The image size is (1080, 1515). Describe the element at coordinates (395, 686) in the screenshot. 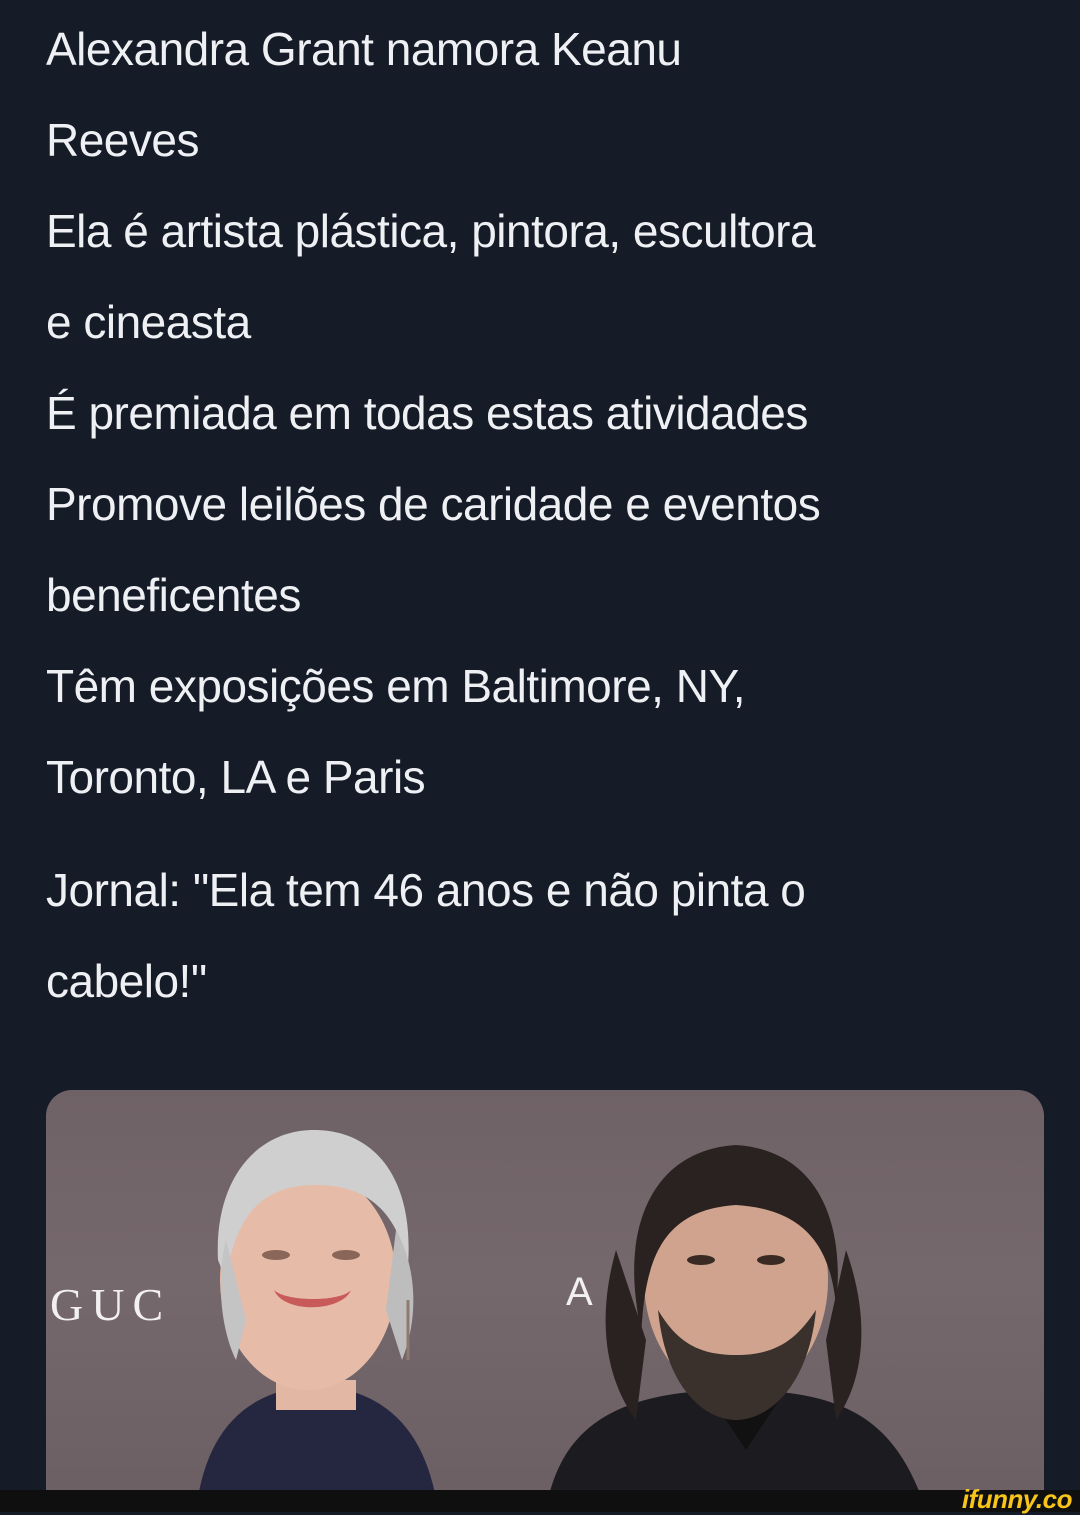

I see `post-line: Têm exposições em Baltimore, NY,` at that location.